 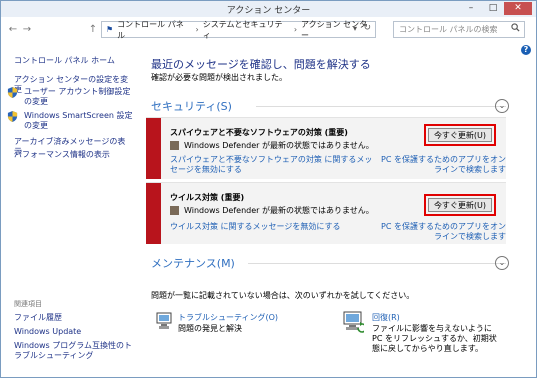 What do you see at coordinates (270, 227) in the screenshot?
I see `disable-antivirus-messages-link: ウイルス対策 に関するメッセージを無効にする` at bounding box center [270, 227].